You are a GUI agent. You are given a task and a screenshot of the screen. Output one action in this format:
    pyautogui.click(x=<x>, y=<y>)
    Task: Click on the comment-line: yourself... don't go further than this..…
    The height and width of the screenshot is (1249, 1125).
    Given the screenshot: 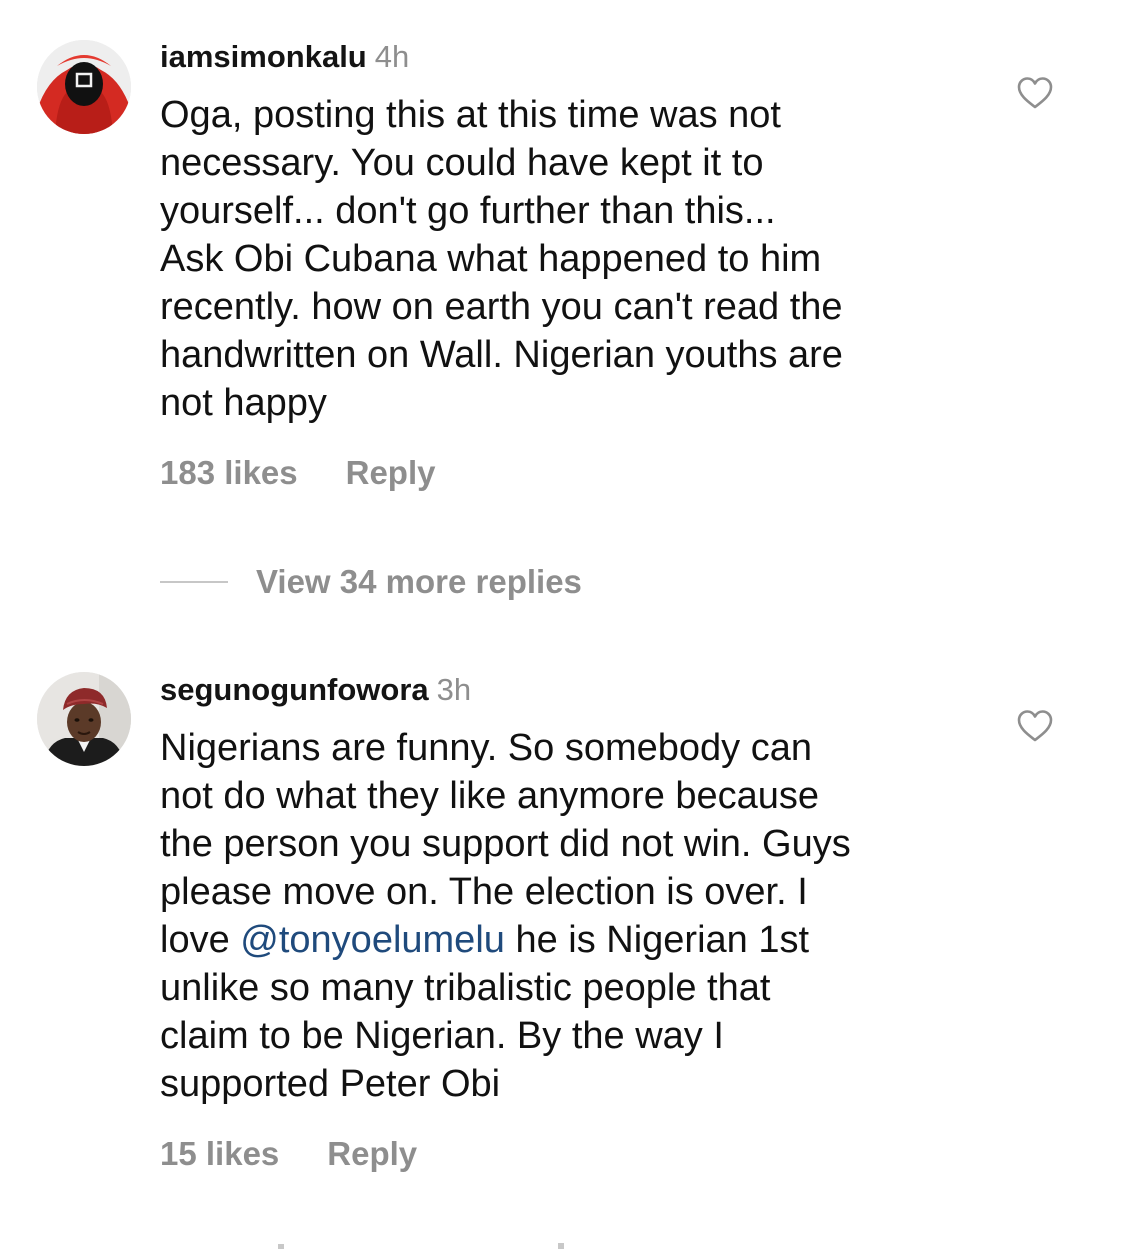 What is the action you would take?
    pyautogui.click(x=468, y=211)
    